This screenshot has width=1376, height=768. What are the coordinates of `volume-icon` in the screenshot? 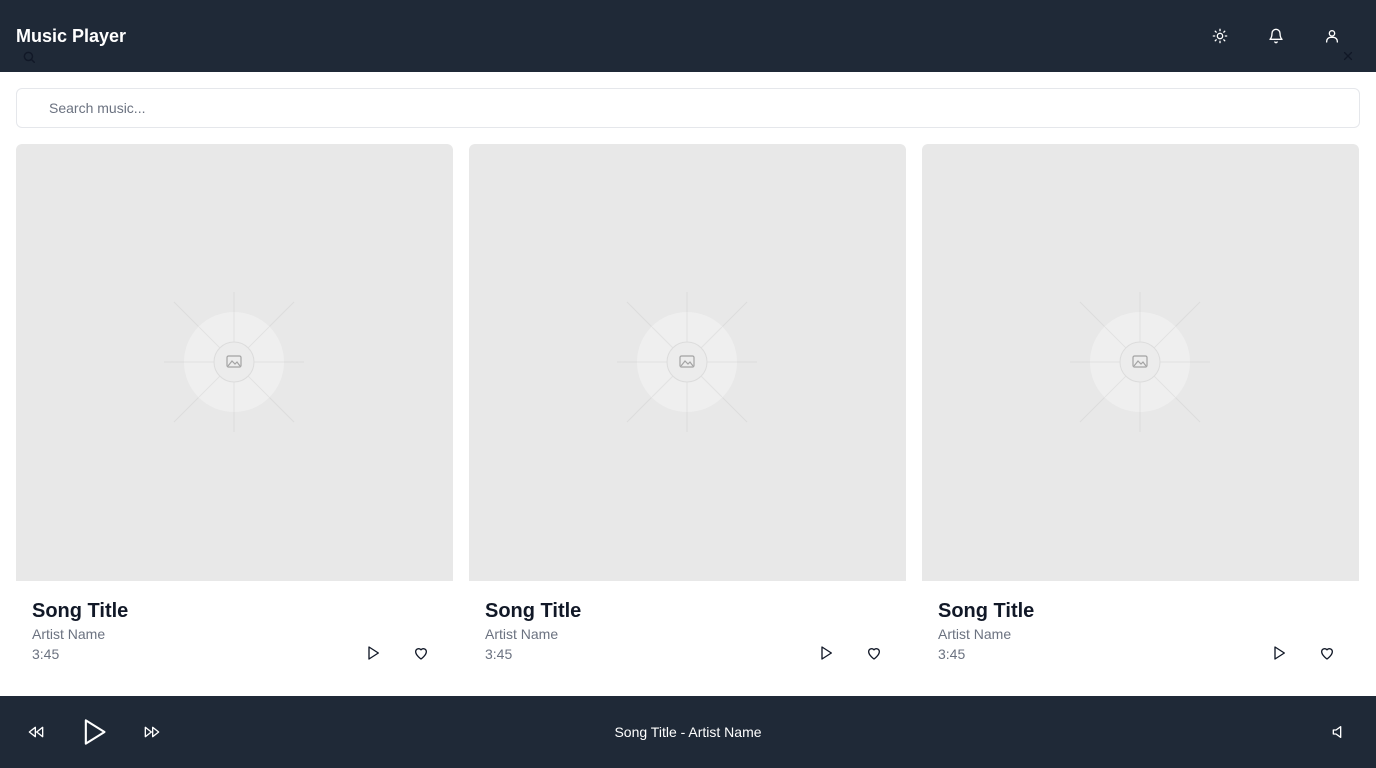 It's located at (1338, 732).